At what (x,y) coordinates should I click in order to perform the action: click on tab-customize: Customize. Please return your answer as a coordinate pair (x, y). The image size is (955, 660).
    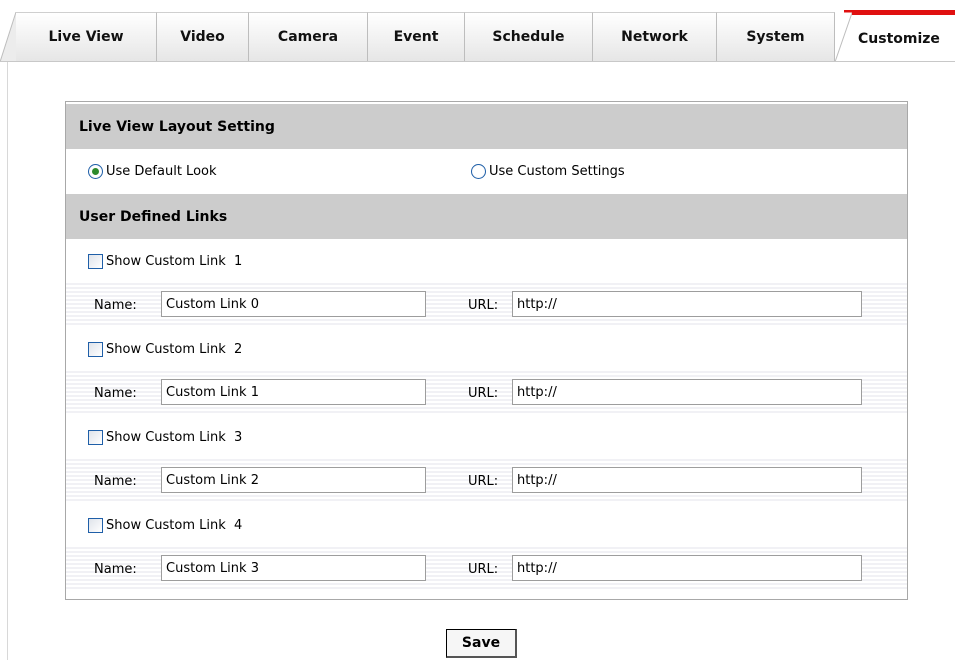
    Looking at the image, I should click on (903, 36).